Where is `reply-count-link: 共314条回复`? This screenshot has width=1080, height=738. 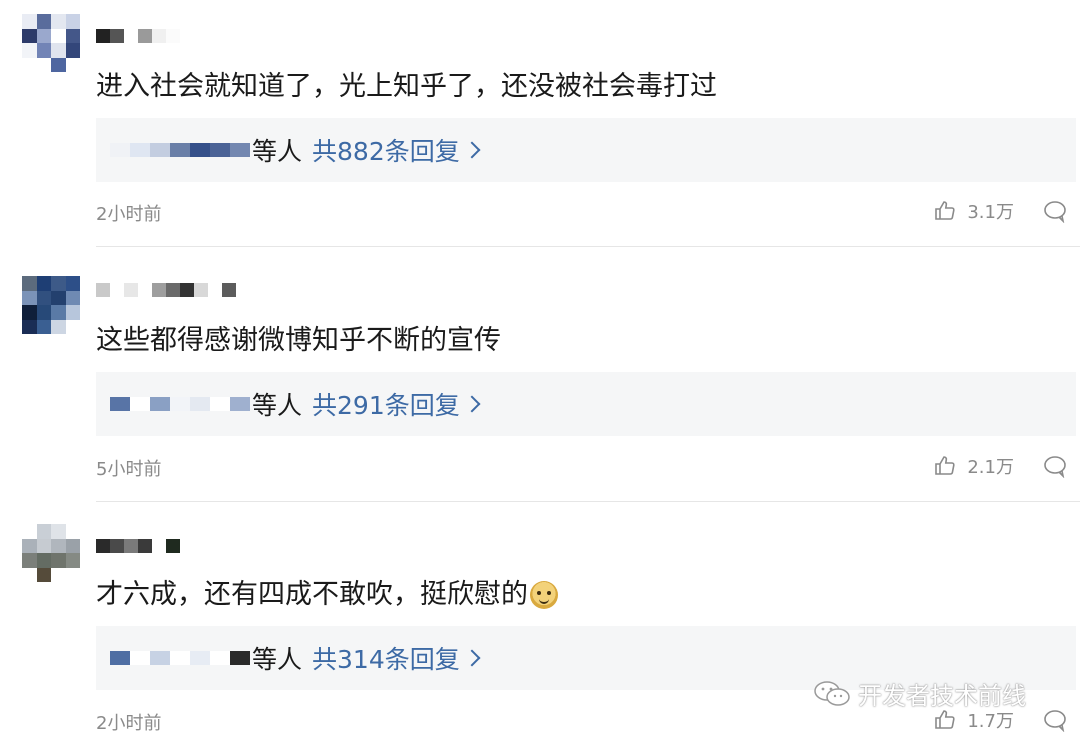
reply-count-link: 共314条回复 is located at coordinates (396, 658).